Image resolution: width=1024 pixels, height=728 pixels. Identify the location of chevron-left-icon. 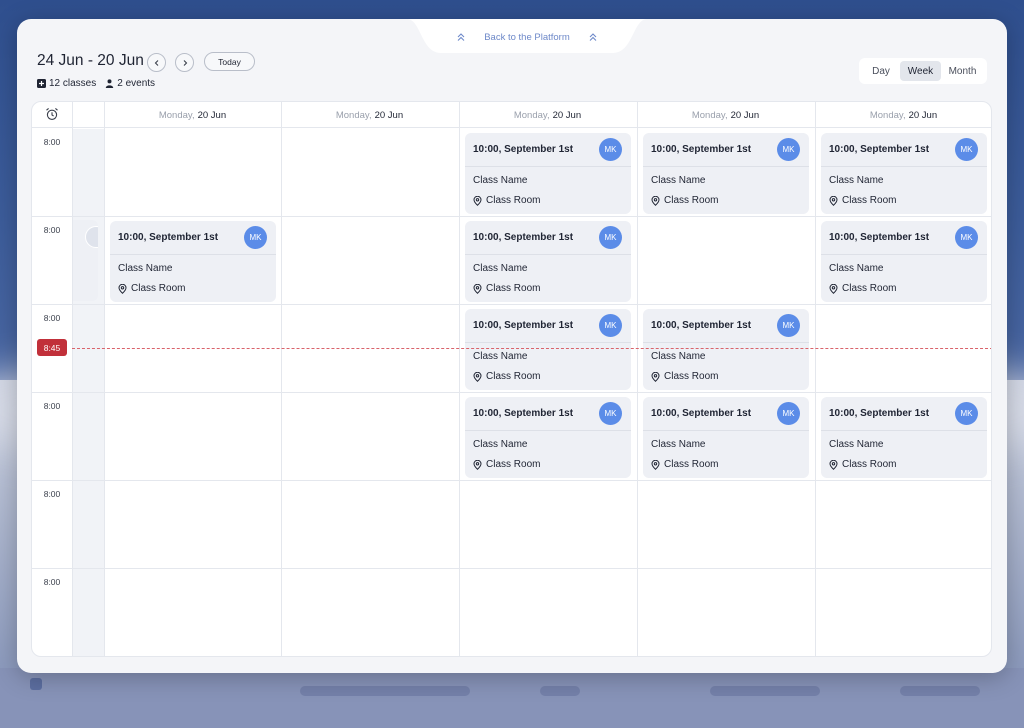
(156, 62).